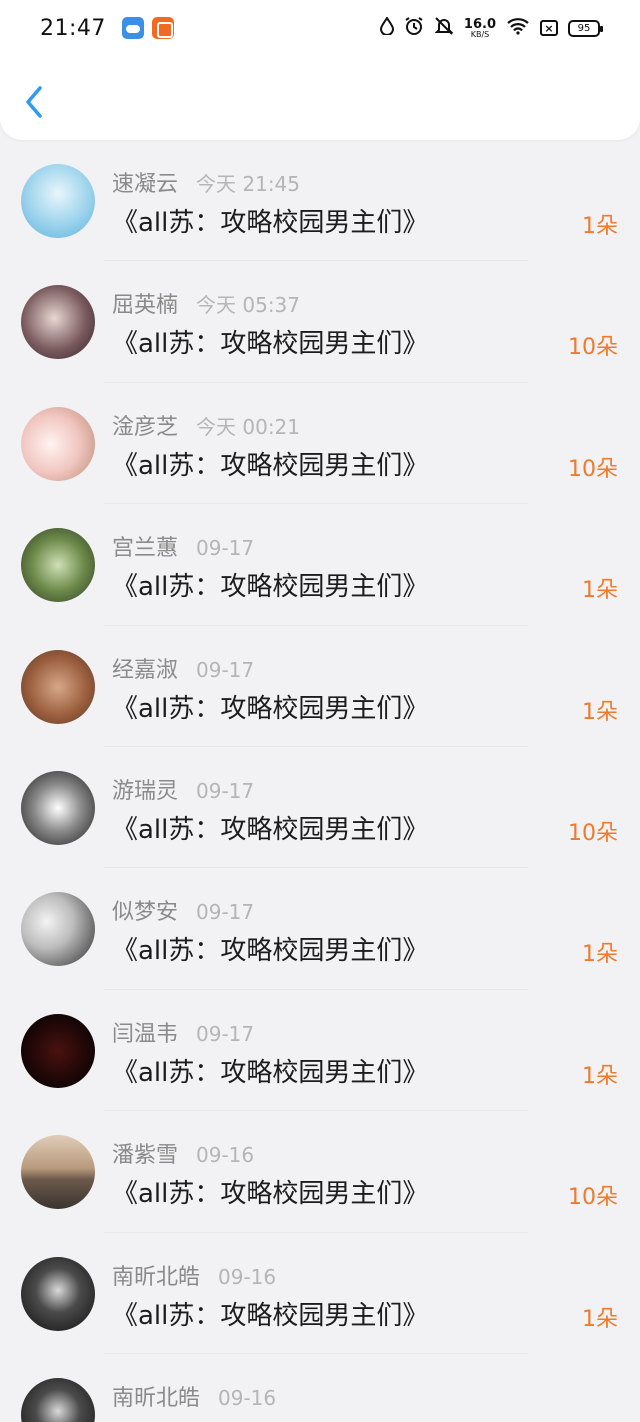  Describe the element at coordinates (183, 1153) in the screenshot. I see `name-time-line: 潘紫雪 09-16` at that location.